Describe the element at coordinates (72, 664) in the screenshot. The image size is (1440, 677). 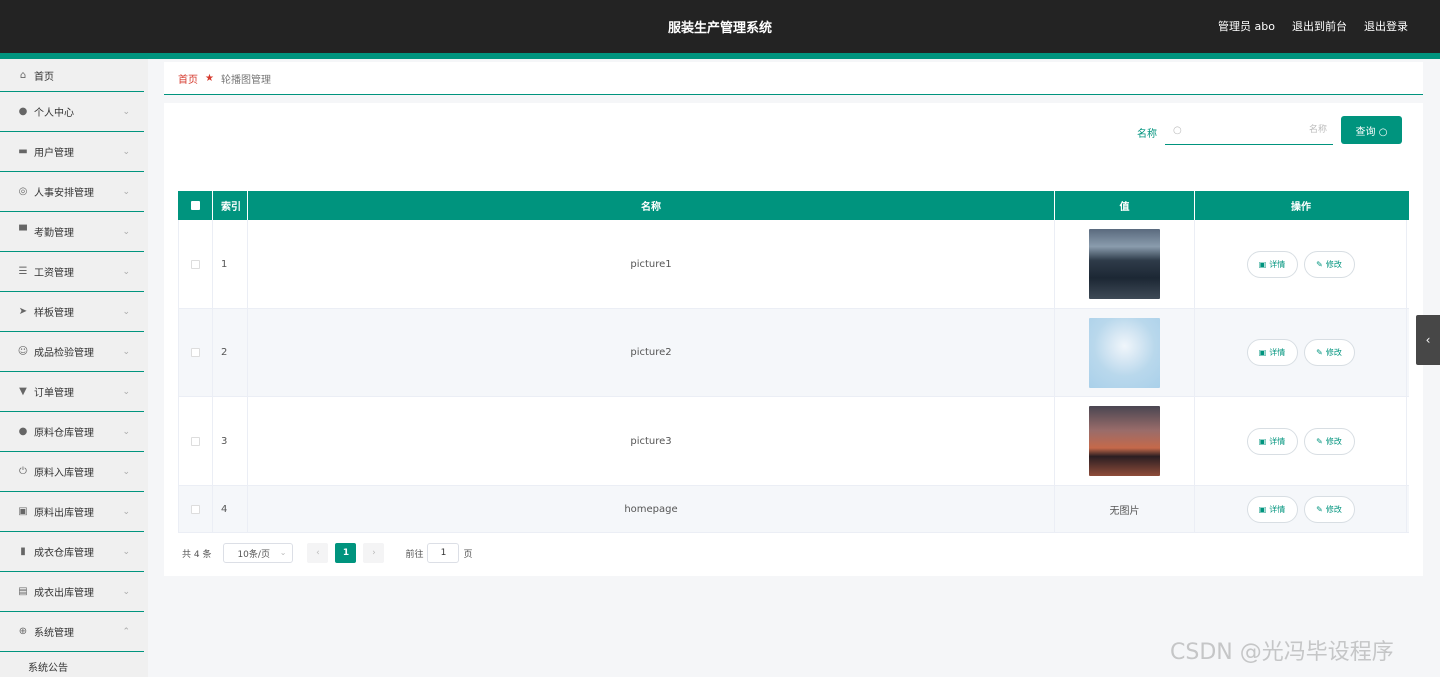
I see `sidebar-subitem-announcement: 系统公告` at that location.